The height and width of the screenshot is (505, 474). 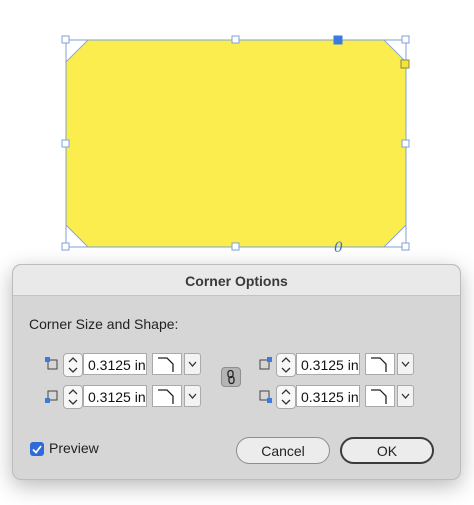 I want to click on bottom-left-shape-dropdown, so click(x=192, y=396).